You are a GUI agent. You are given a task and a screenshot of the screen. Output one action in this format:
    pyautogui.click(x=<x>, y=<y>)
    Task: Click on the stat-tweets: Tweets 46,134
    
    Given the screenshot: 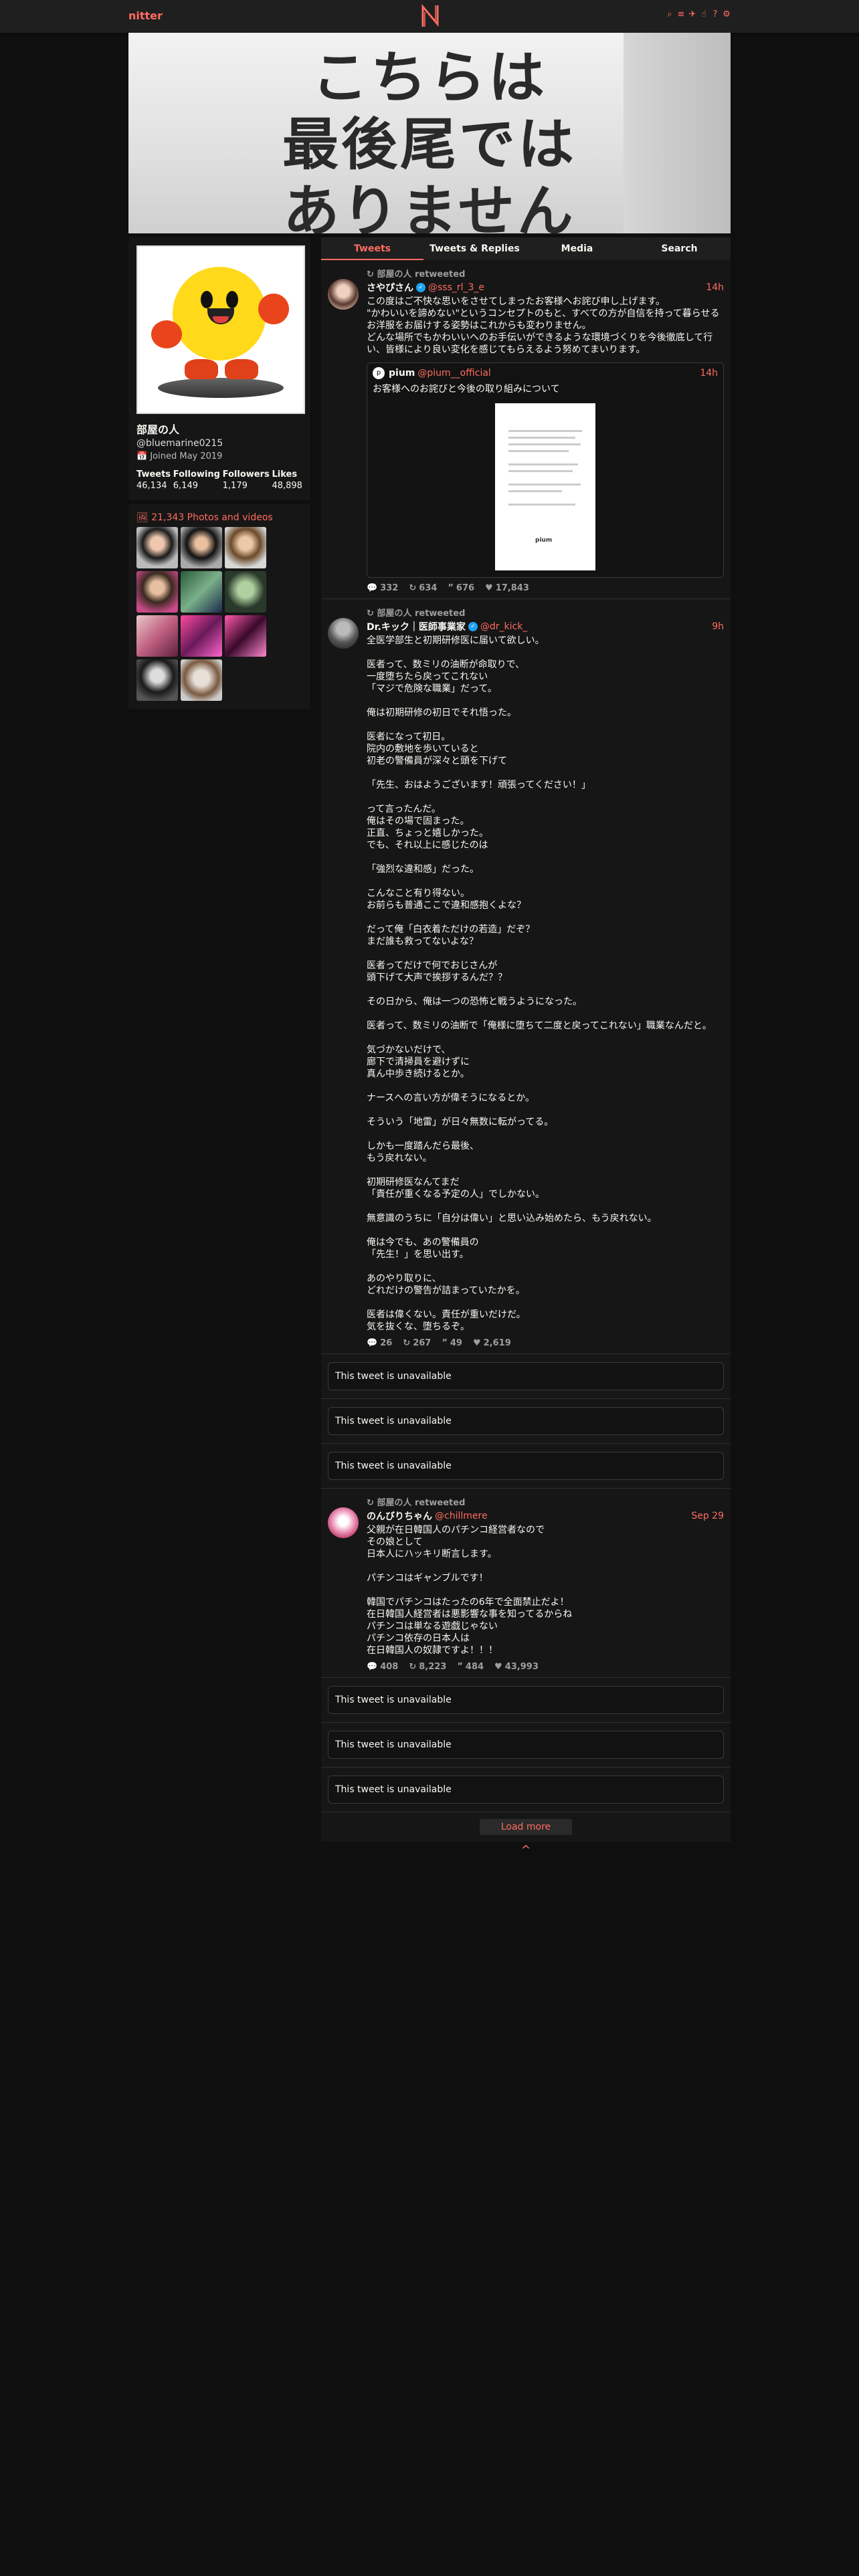 What is the action you would take?
    pyautogui.click(x=153, y=480)
    